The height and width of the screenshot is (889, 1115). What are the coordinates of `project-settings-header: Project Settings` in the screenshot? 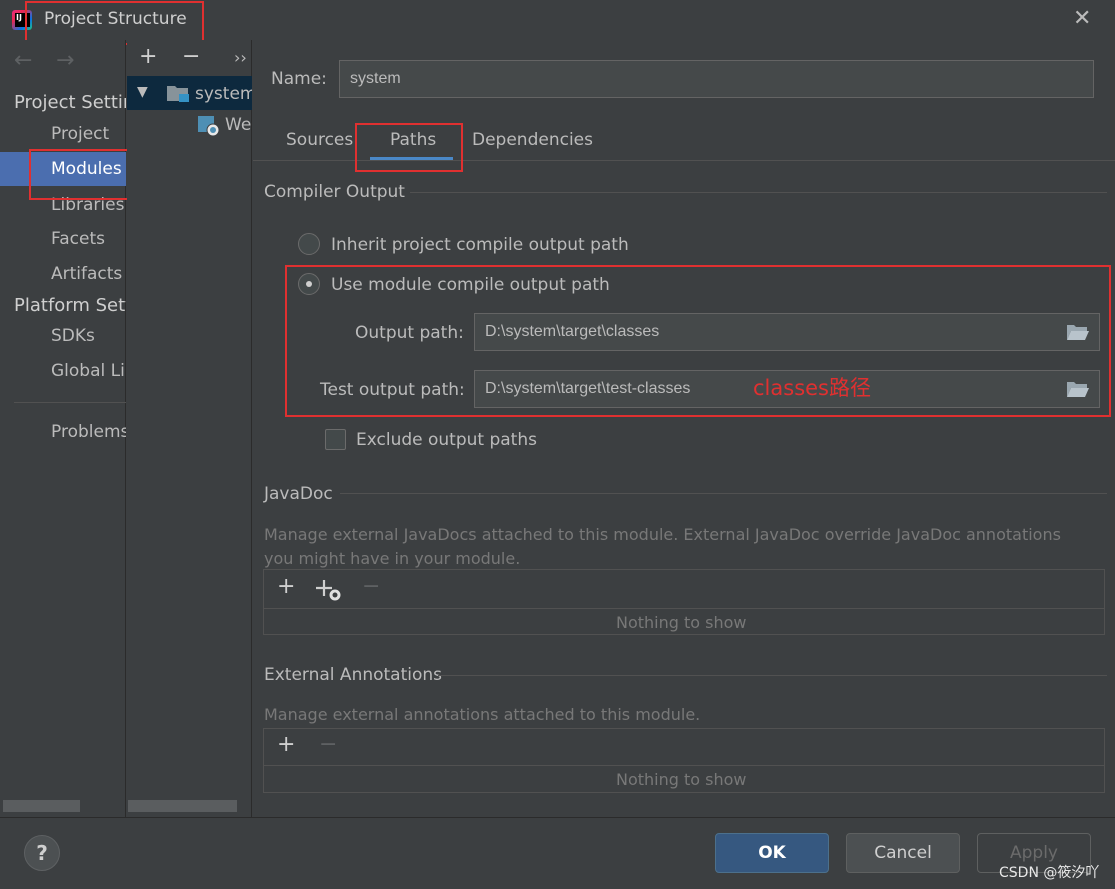 It's located at (70, 102).